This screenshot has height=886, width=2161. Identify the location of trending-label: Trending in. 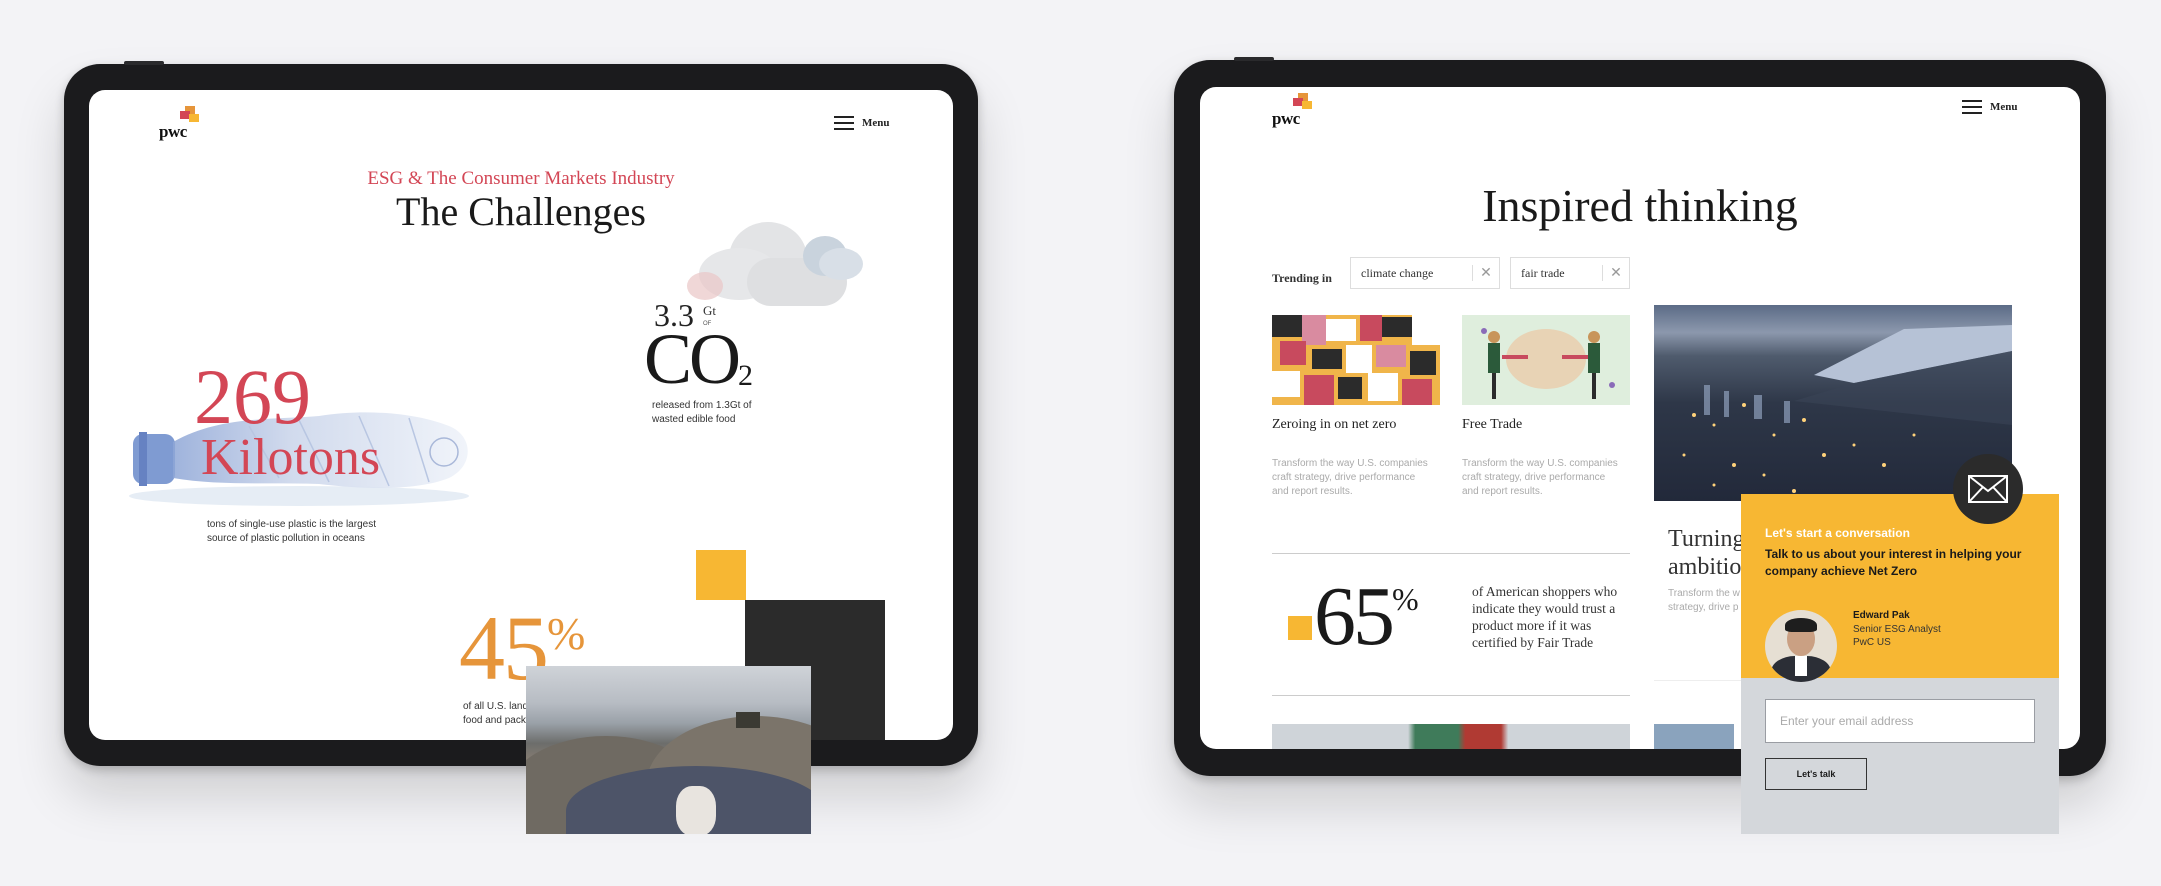
(1302, 278).